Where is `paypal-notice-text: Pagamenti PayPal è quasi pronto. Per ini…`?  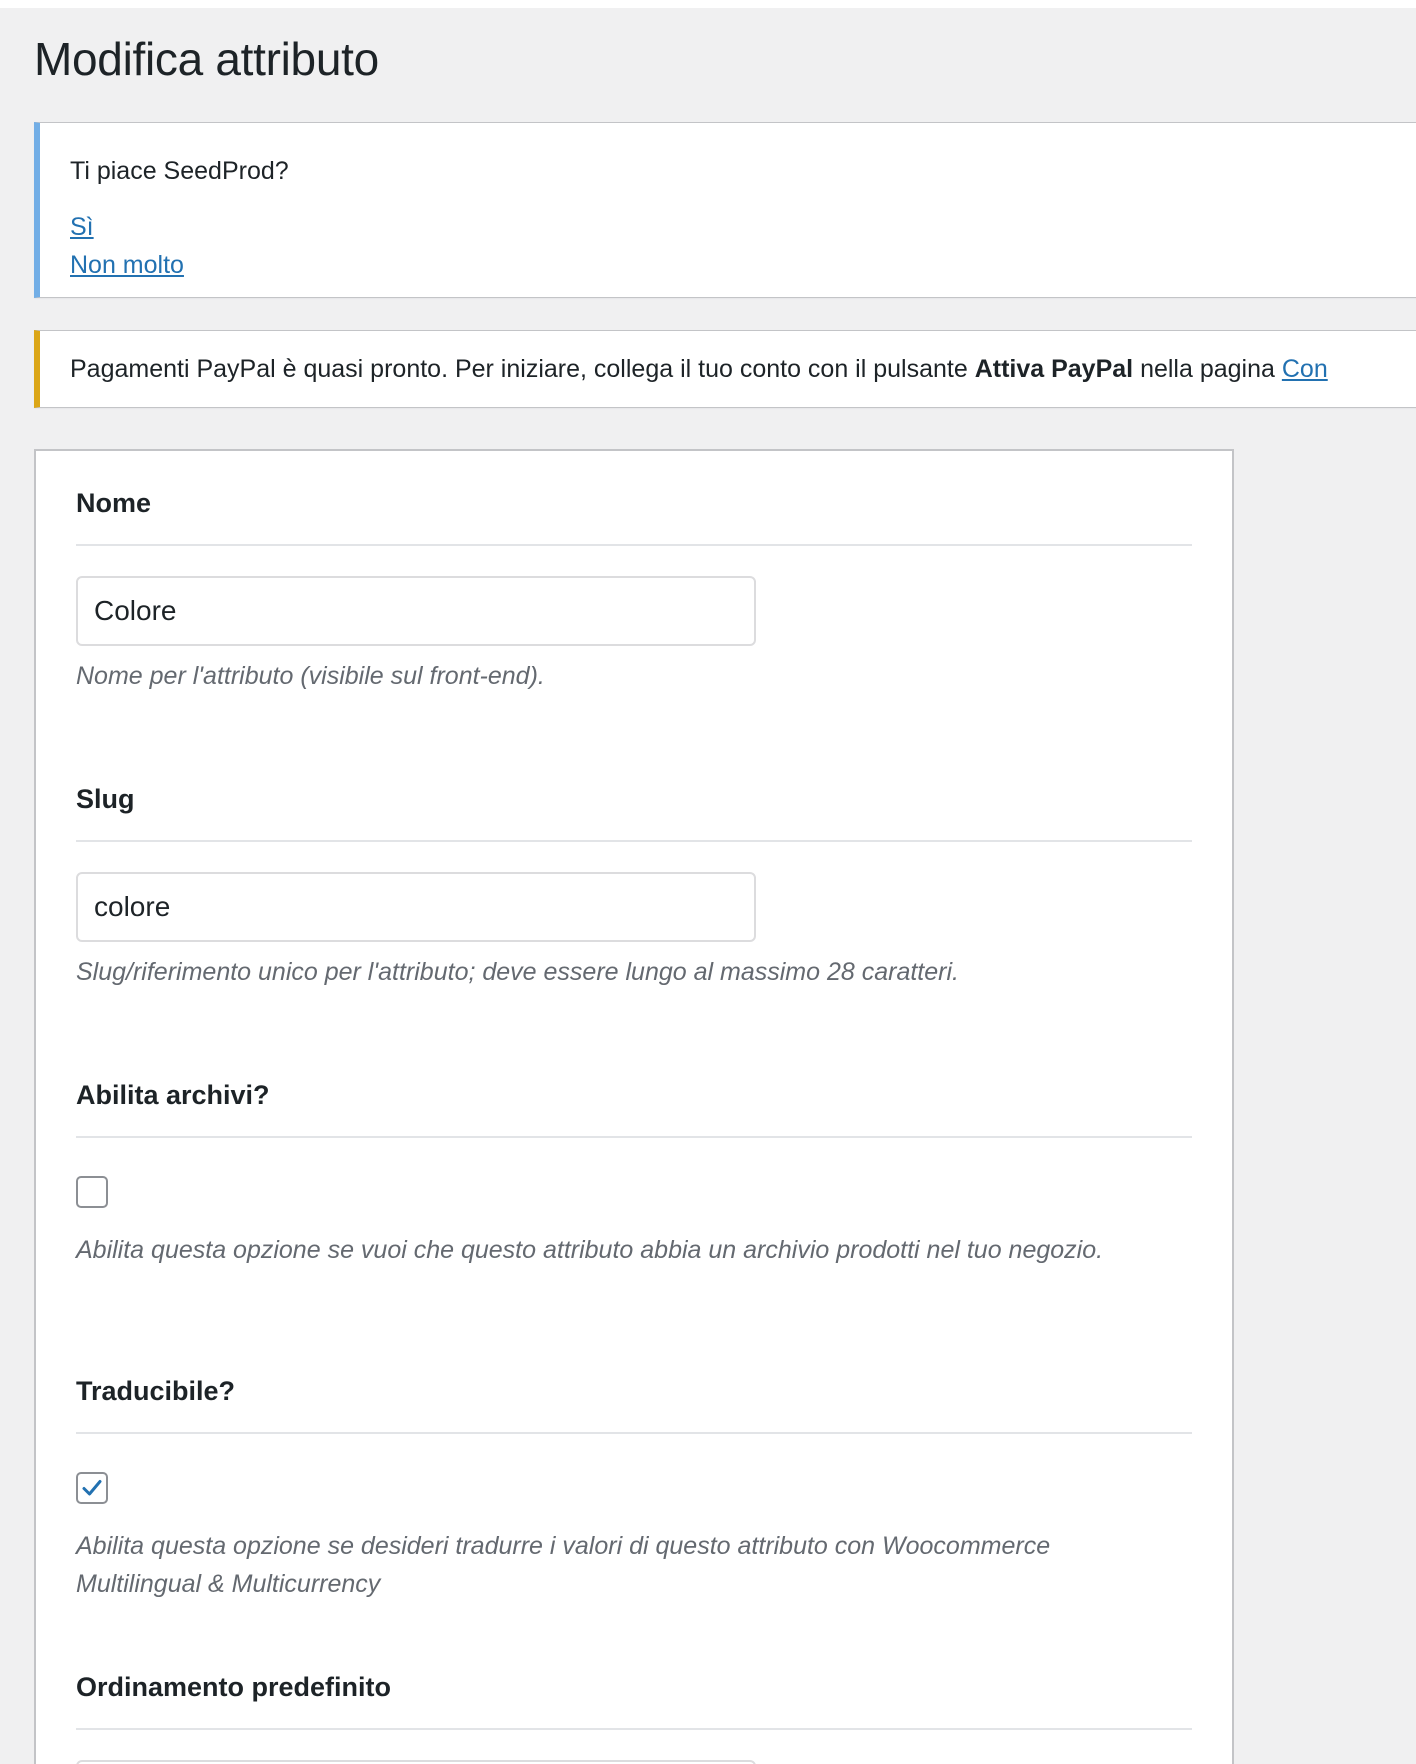 paypal-notice-text: Pagamenti PayPal è quasi pronto. Per ini… is located at coordinates (699, 369).